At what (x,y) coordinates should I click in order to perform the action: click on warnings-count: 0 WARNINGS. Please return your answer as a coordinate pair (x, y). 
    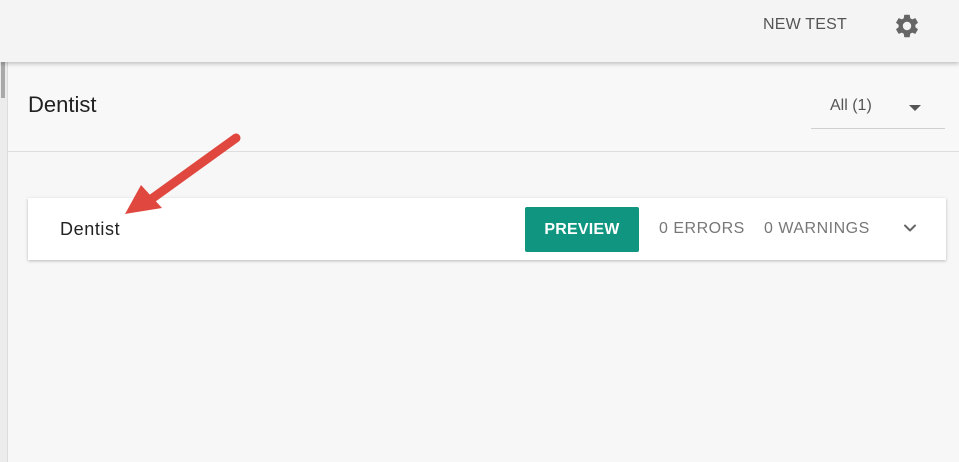
    Looking at the image, I should click on (817, 228).